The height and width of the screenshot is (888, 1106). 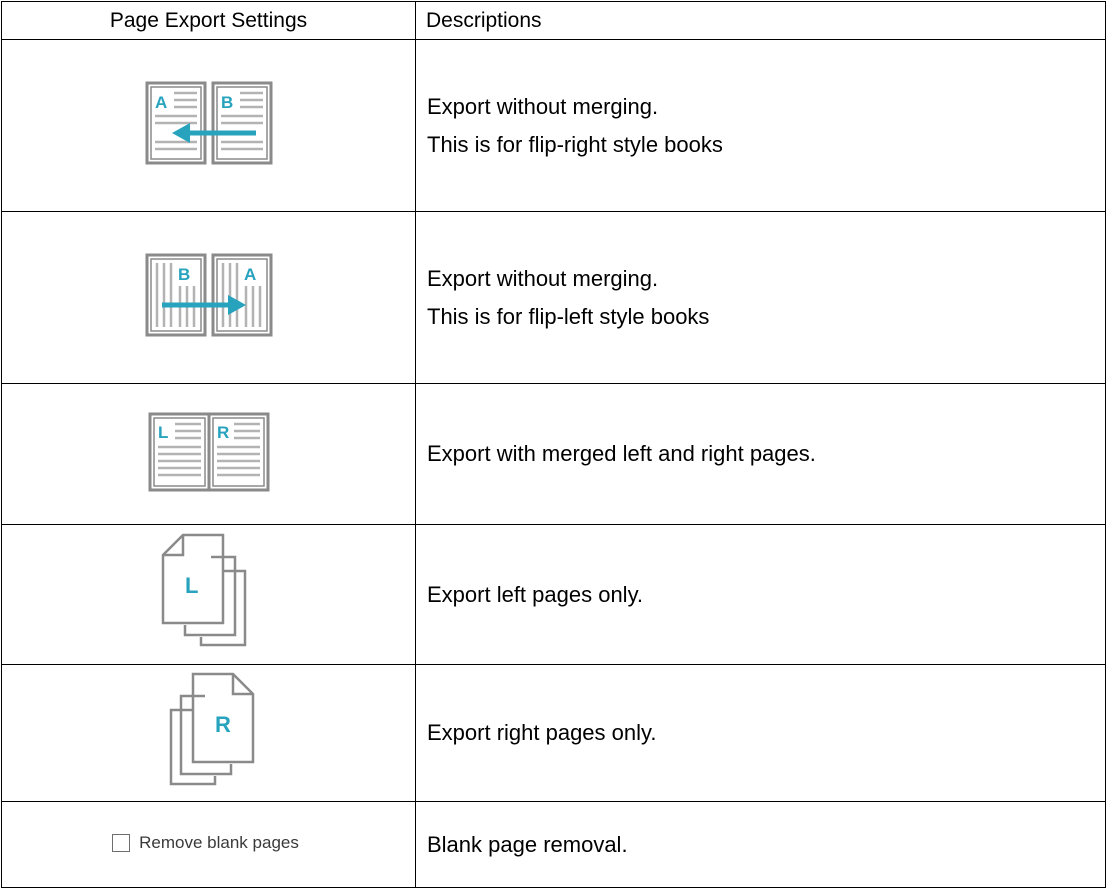 I want to click on setting-description: Blank page removal., so click(x=760, y=844).